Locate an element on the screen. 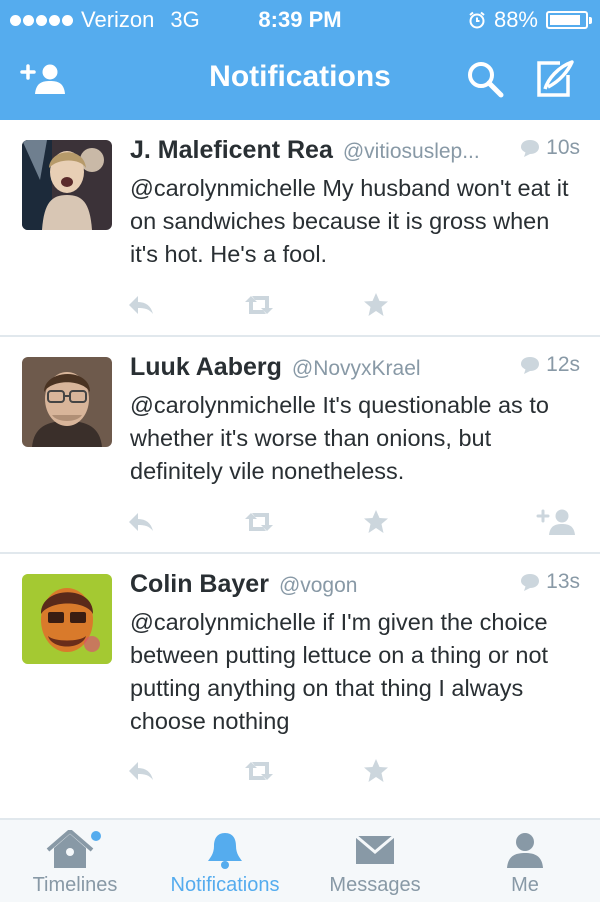 This screenshot has width=600, height=902. author-name: Colin Bayer is located at coordinates (199, 584).